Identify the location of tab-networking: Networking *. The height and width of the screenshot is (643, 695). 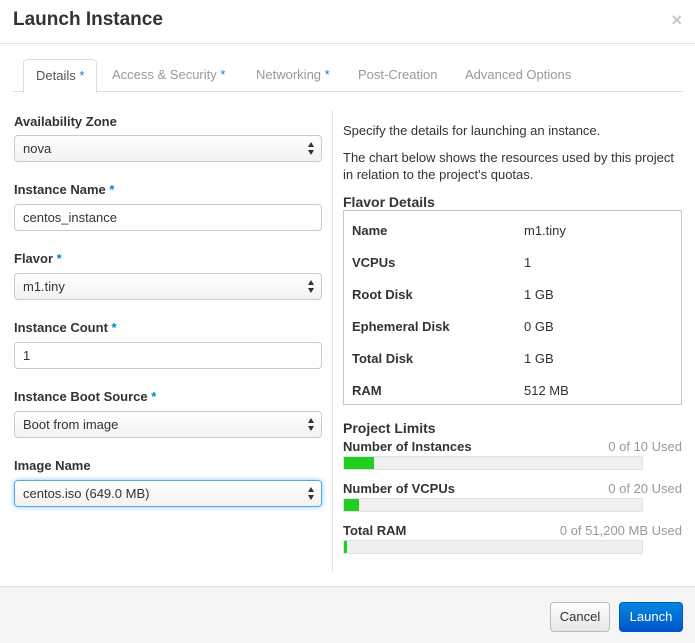
(293, 75).